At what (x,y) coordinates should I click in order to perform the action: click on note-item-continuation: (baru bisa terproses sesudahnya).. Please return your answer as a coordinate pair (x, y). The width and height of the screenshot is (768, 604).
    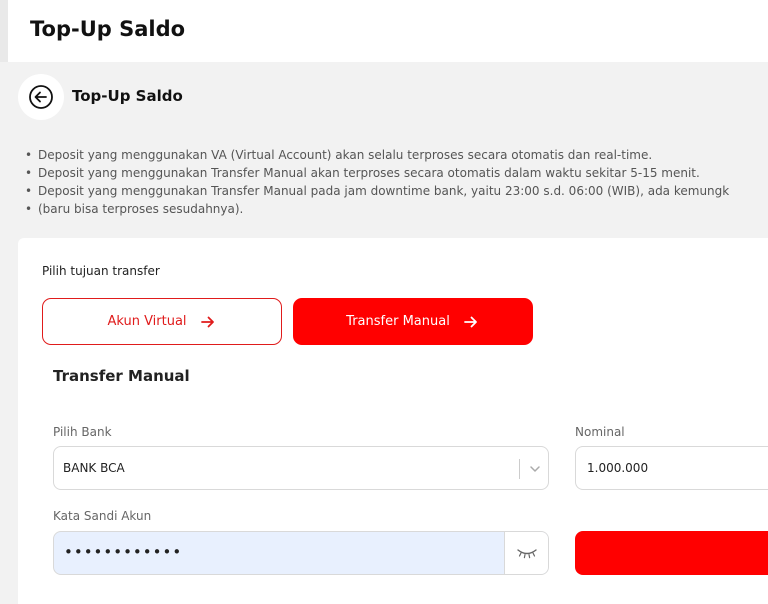
    Looking at the image, I should click on (395, 209).